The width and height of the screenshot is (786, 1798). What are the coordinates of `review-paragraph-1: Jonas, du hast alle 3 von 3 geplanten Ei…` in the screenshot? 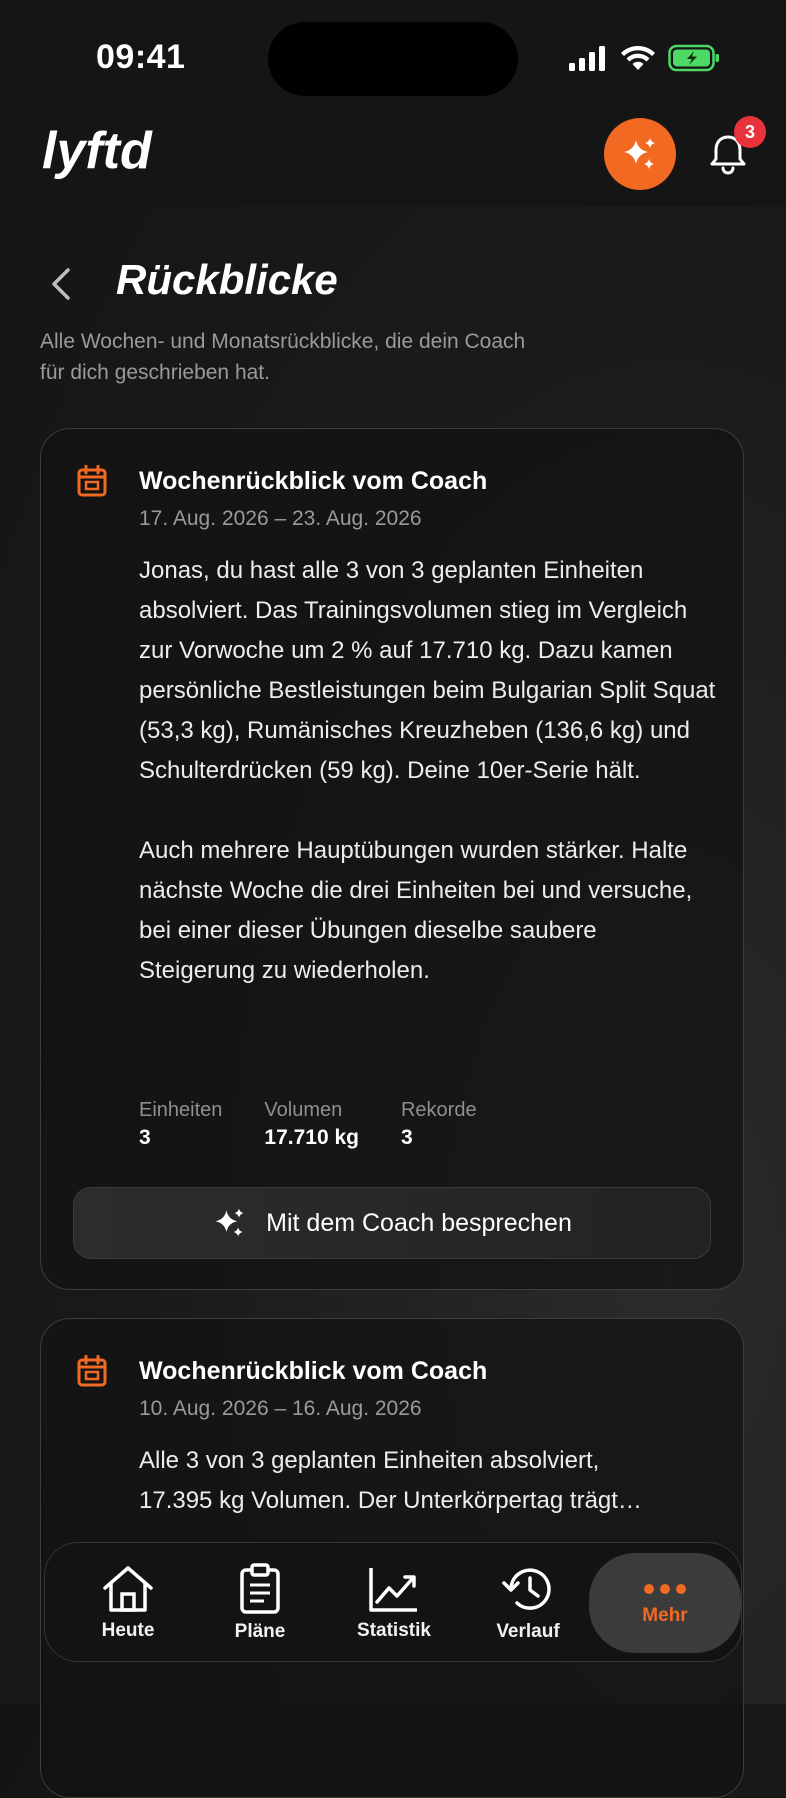 It's located at (427, 670).